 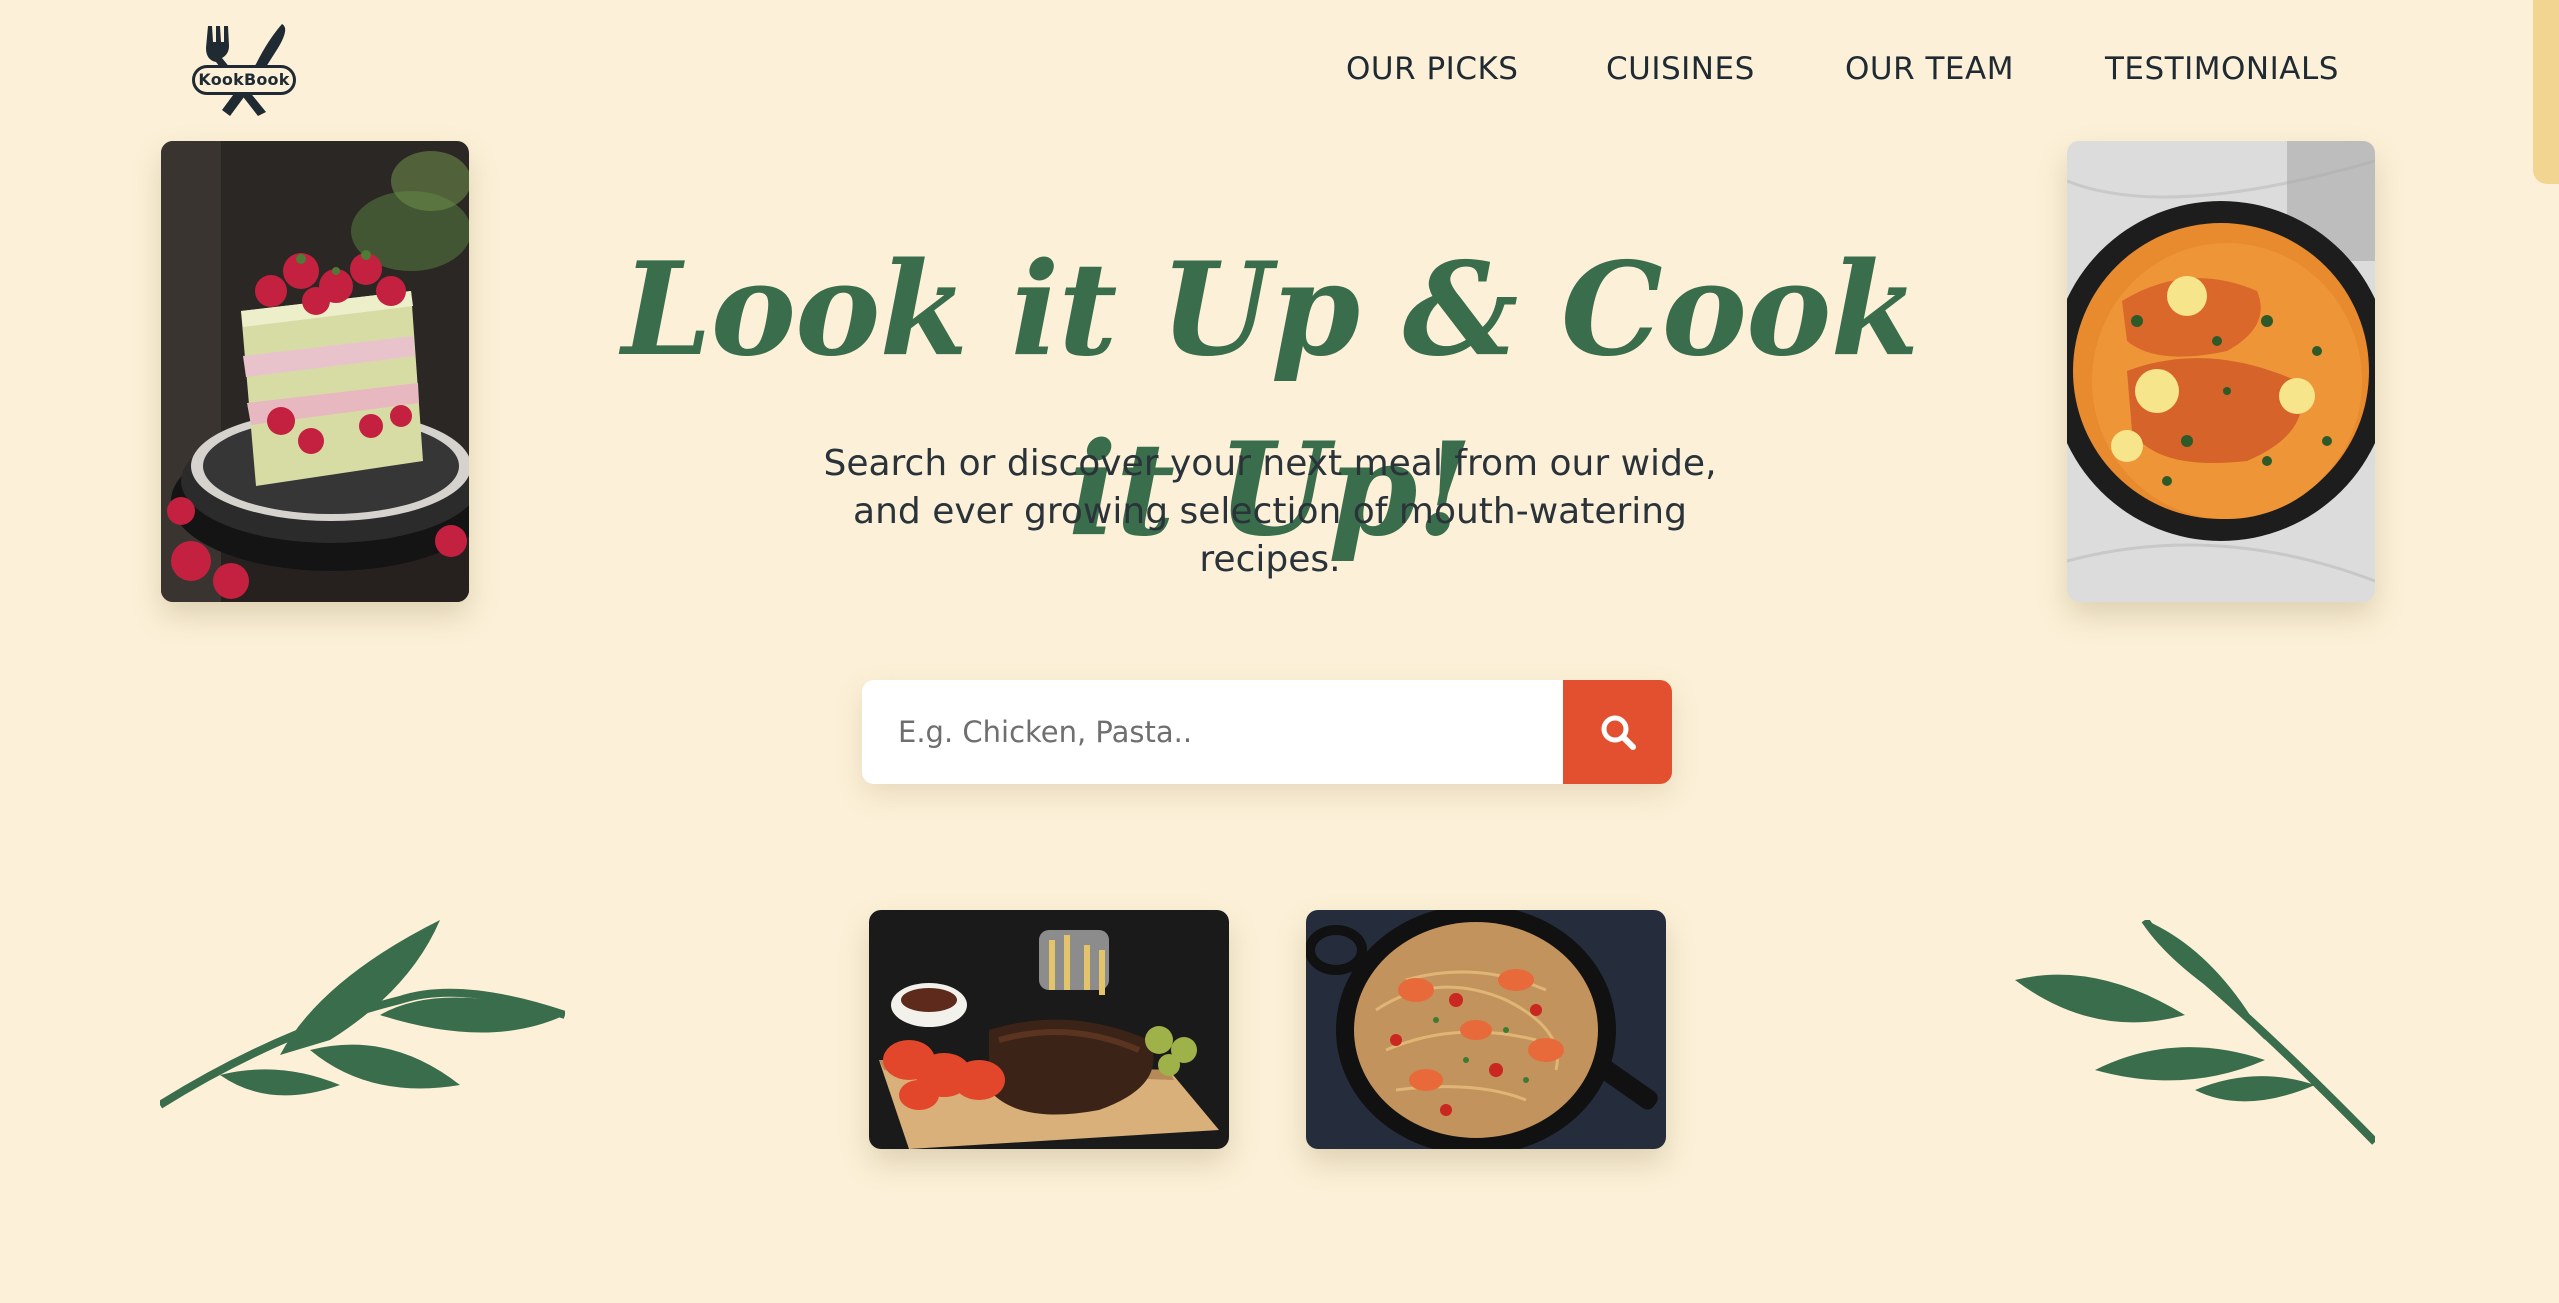 What do you see at coordinates (1680, 69) in the screenshot?
I see `nav-link-cuisines: CUISINES` at bounding box center [1680, 69].